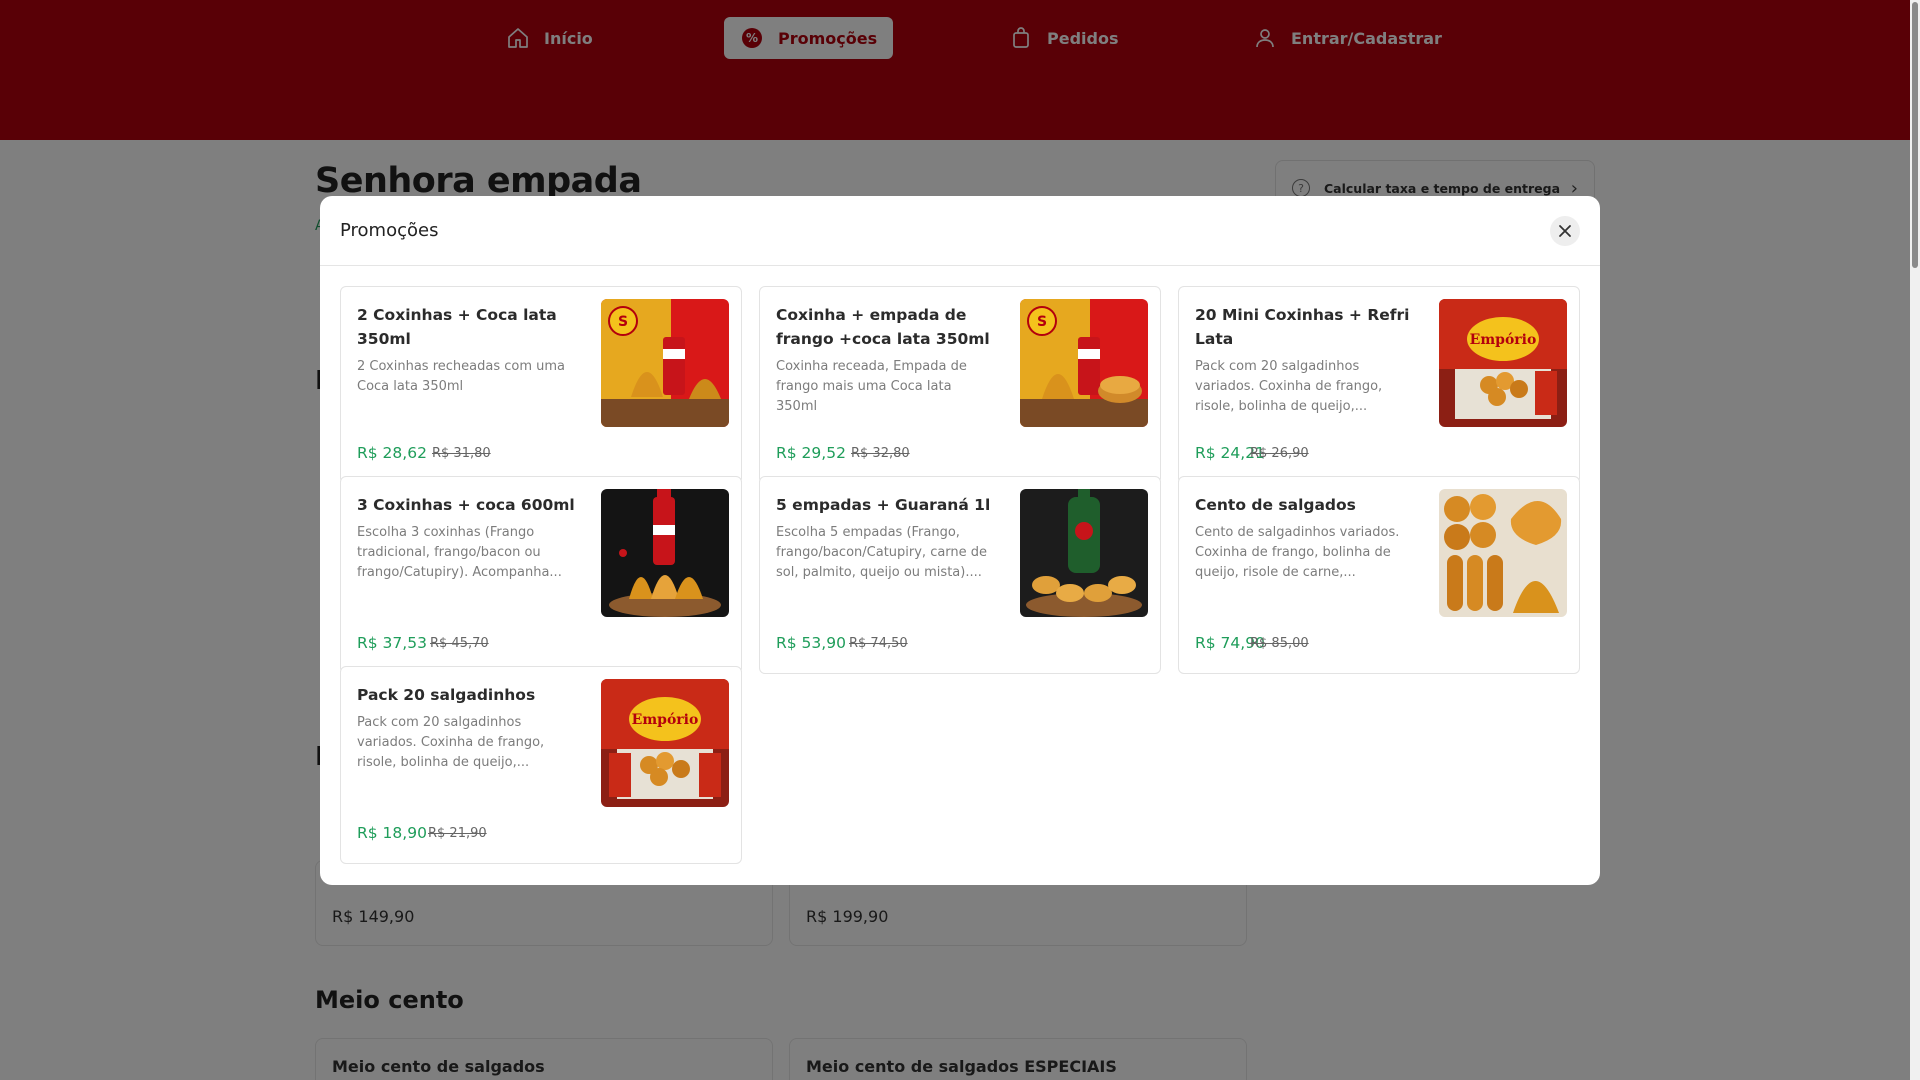 Image resolution: width=1920 pixels, height=1080 pixels. What do you see at coordinates (960, 231) in the screenshot?
I see `modal-header: Promoções` at bounding box center [960, 231].